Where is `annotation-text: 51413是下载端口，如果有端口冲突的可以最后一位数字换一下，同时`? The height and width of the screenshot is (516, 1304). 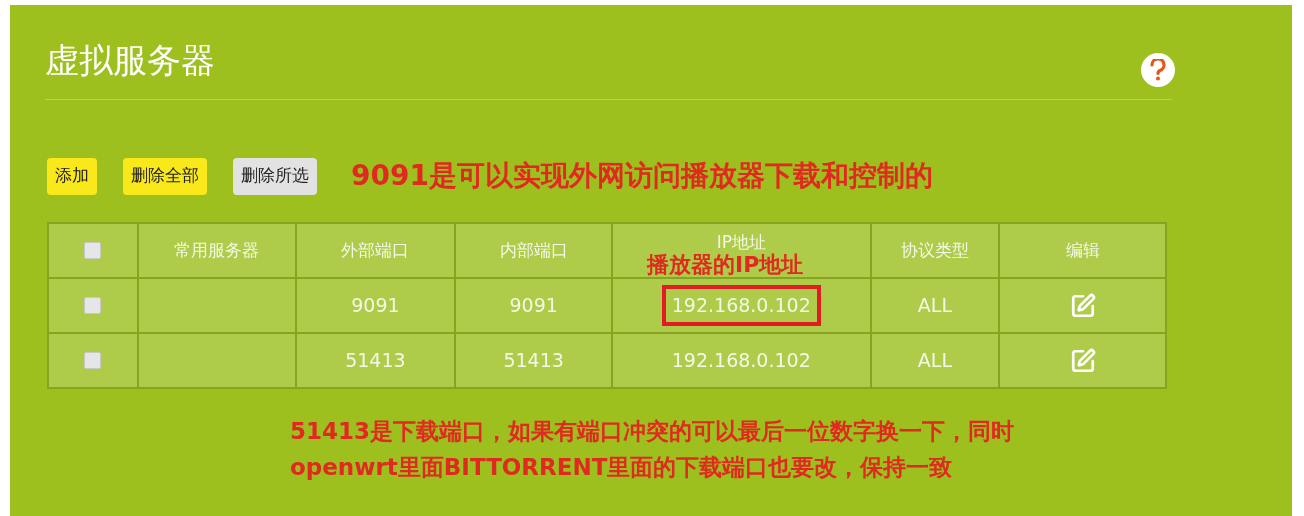 annotation-text: 51413是下载端口，如果有端口冲突的可以最后一位数字换一下，同时 is located at coordinates (653, 431).